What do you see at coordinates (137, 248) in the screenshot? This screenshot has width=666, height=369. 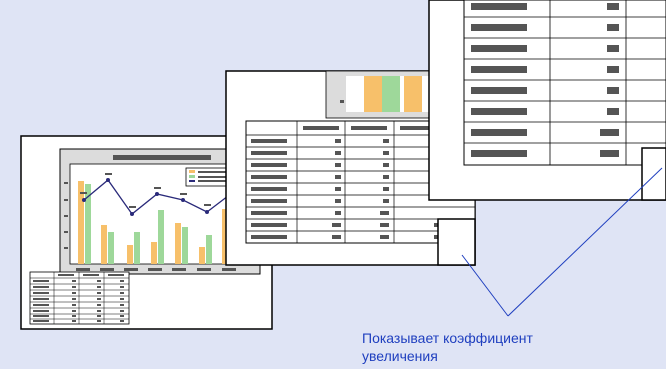 I see `bar-3-b` at bounding box center [137, 248].